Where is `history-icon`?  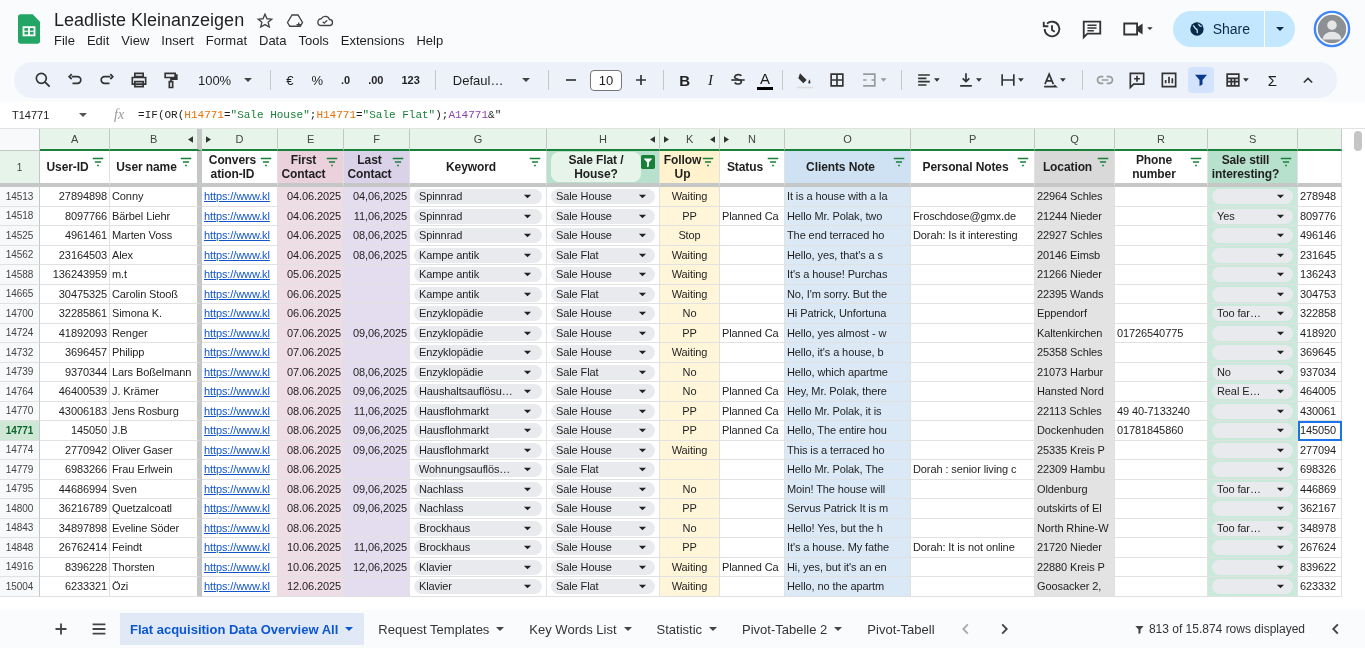 history-icon is located at coordinates (1051, 29).